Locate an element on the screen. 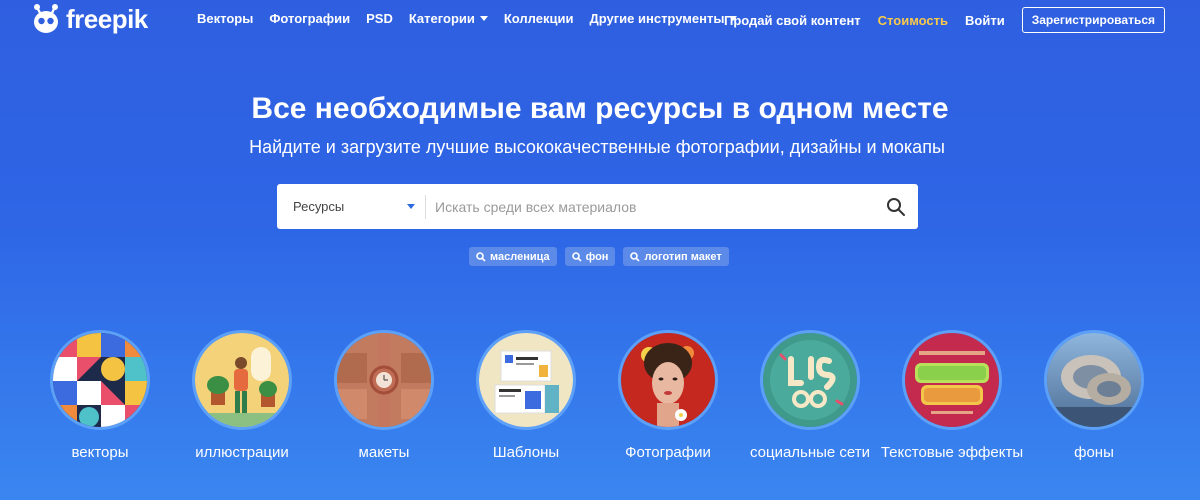 Image resolution: width=1200 pixels, height=500 pixels. category-templates: Шаблоны is located at coordinates (526, 395).